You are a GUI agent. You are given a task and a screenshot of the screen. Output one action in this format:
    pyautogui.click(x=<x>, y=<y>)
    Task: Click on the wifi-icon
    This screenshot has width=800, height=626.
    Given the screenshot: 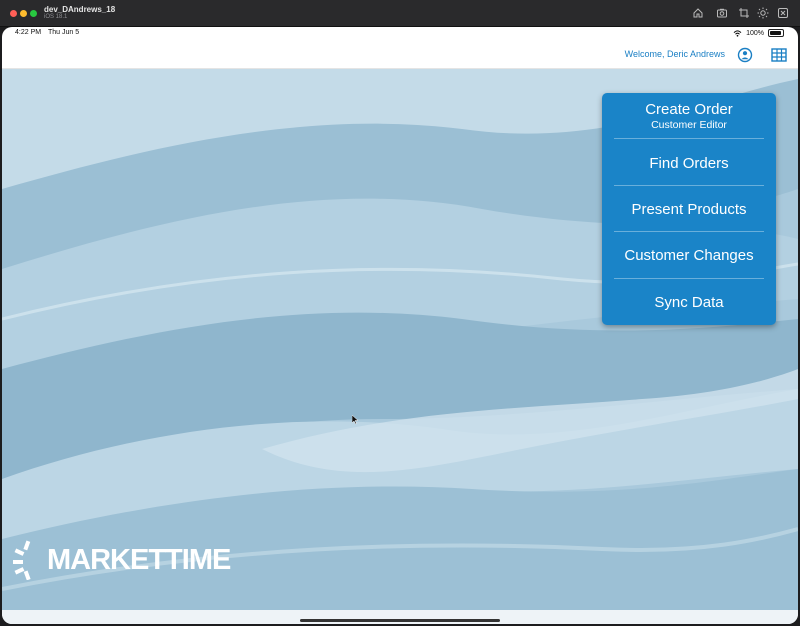 What is the action you would take?
    pyautogui.click(x=737, y=33)
    